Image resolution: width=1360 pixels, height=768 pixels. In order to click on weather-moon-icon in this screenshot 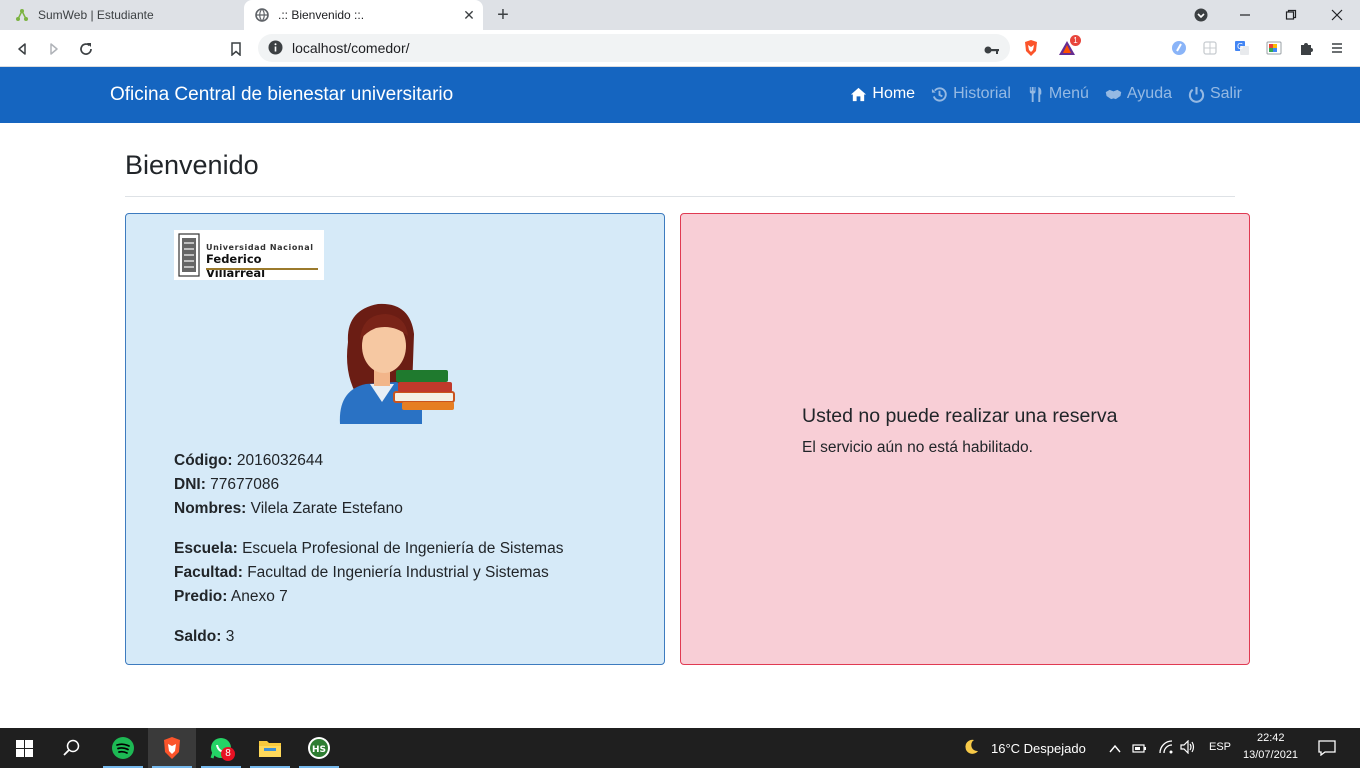, I will do `click(971, 749)`.